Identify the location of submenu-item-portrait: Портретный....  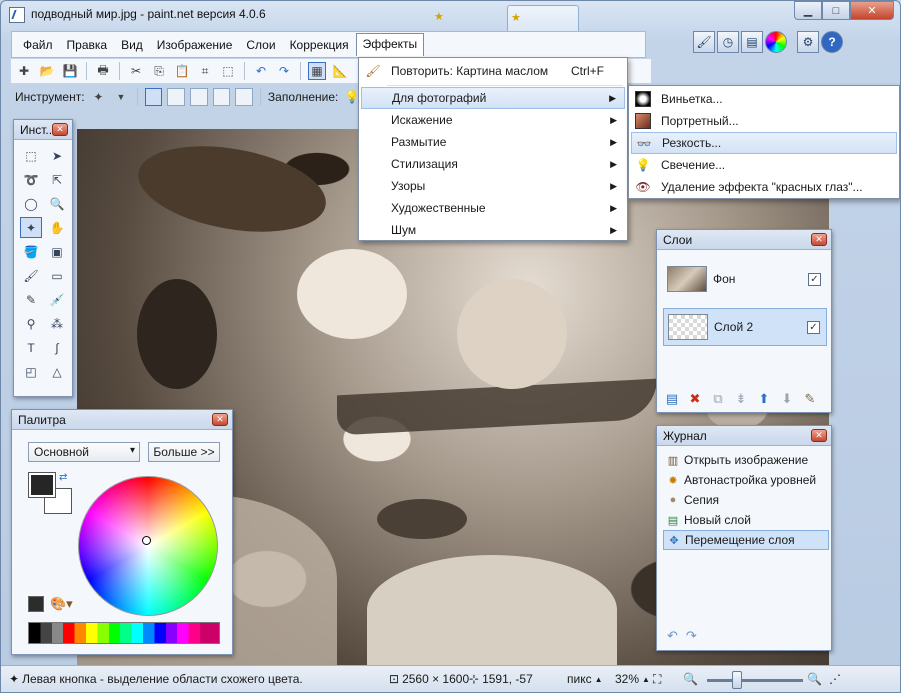
(764, 121).